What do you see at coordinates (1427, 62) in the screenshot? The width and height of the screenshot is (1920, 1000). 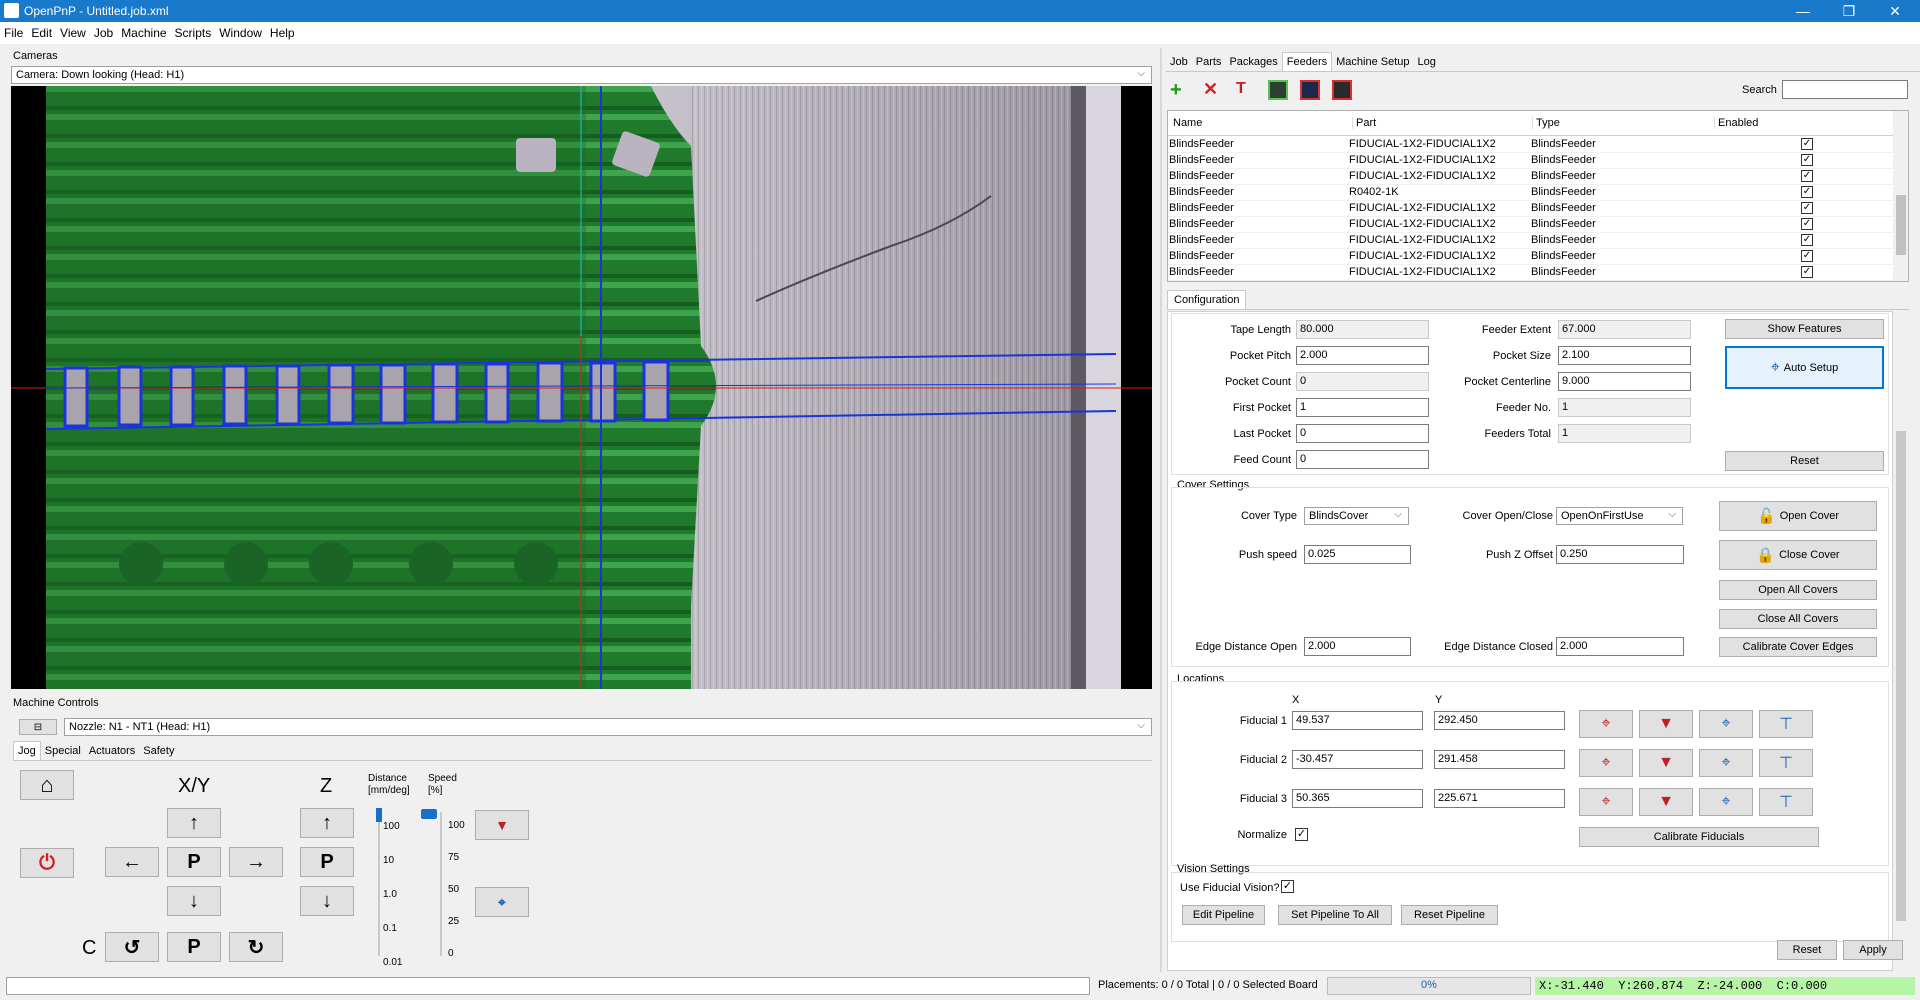 I see `tab-log: Log` at bounding box center [1427, 62].